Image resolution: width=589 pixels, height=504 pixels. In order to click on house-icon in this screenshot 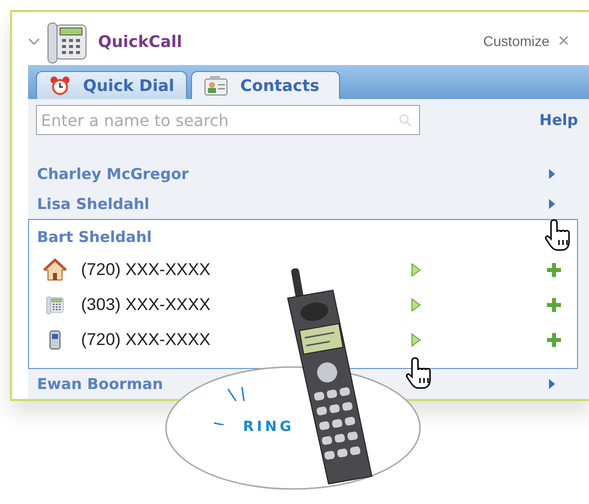, I will do `click(55, 270)`.